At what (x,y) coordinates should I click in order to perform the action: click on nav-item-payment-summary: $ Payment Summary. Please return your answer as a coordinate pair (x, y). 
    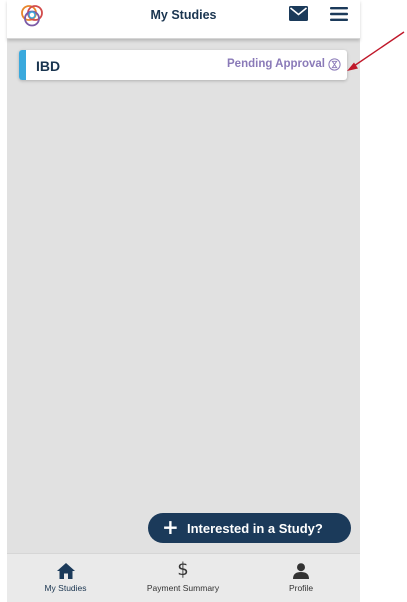
    Looking at the image, I should click on (183, 578).